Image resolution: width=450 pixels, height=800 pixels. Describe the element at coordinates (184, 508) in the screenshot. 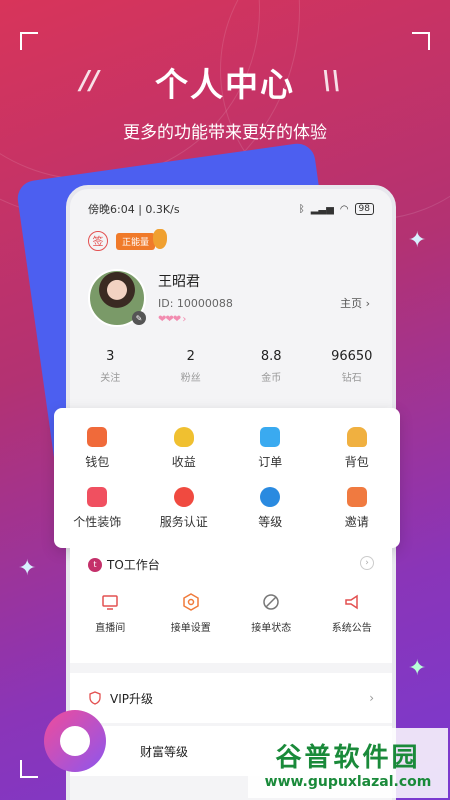

I see `menu-item-certification: 服务认证` at that location.